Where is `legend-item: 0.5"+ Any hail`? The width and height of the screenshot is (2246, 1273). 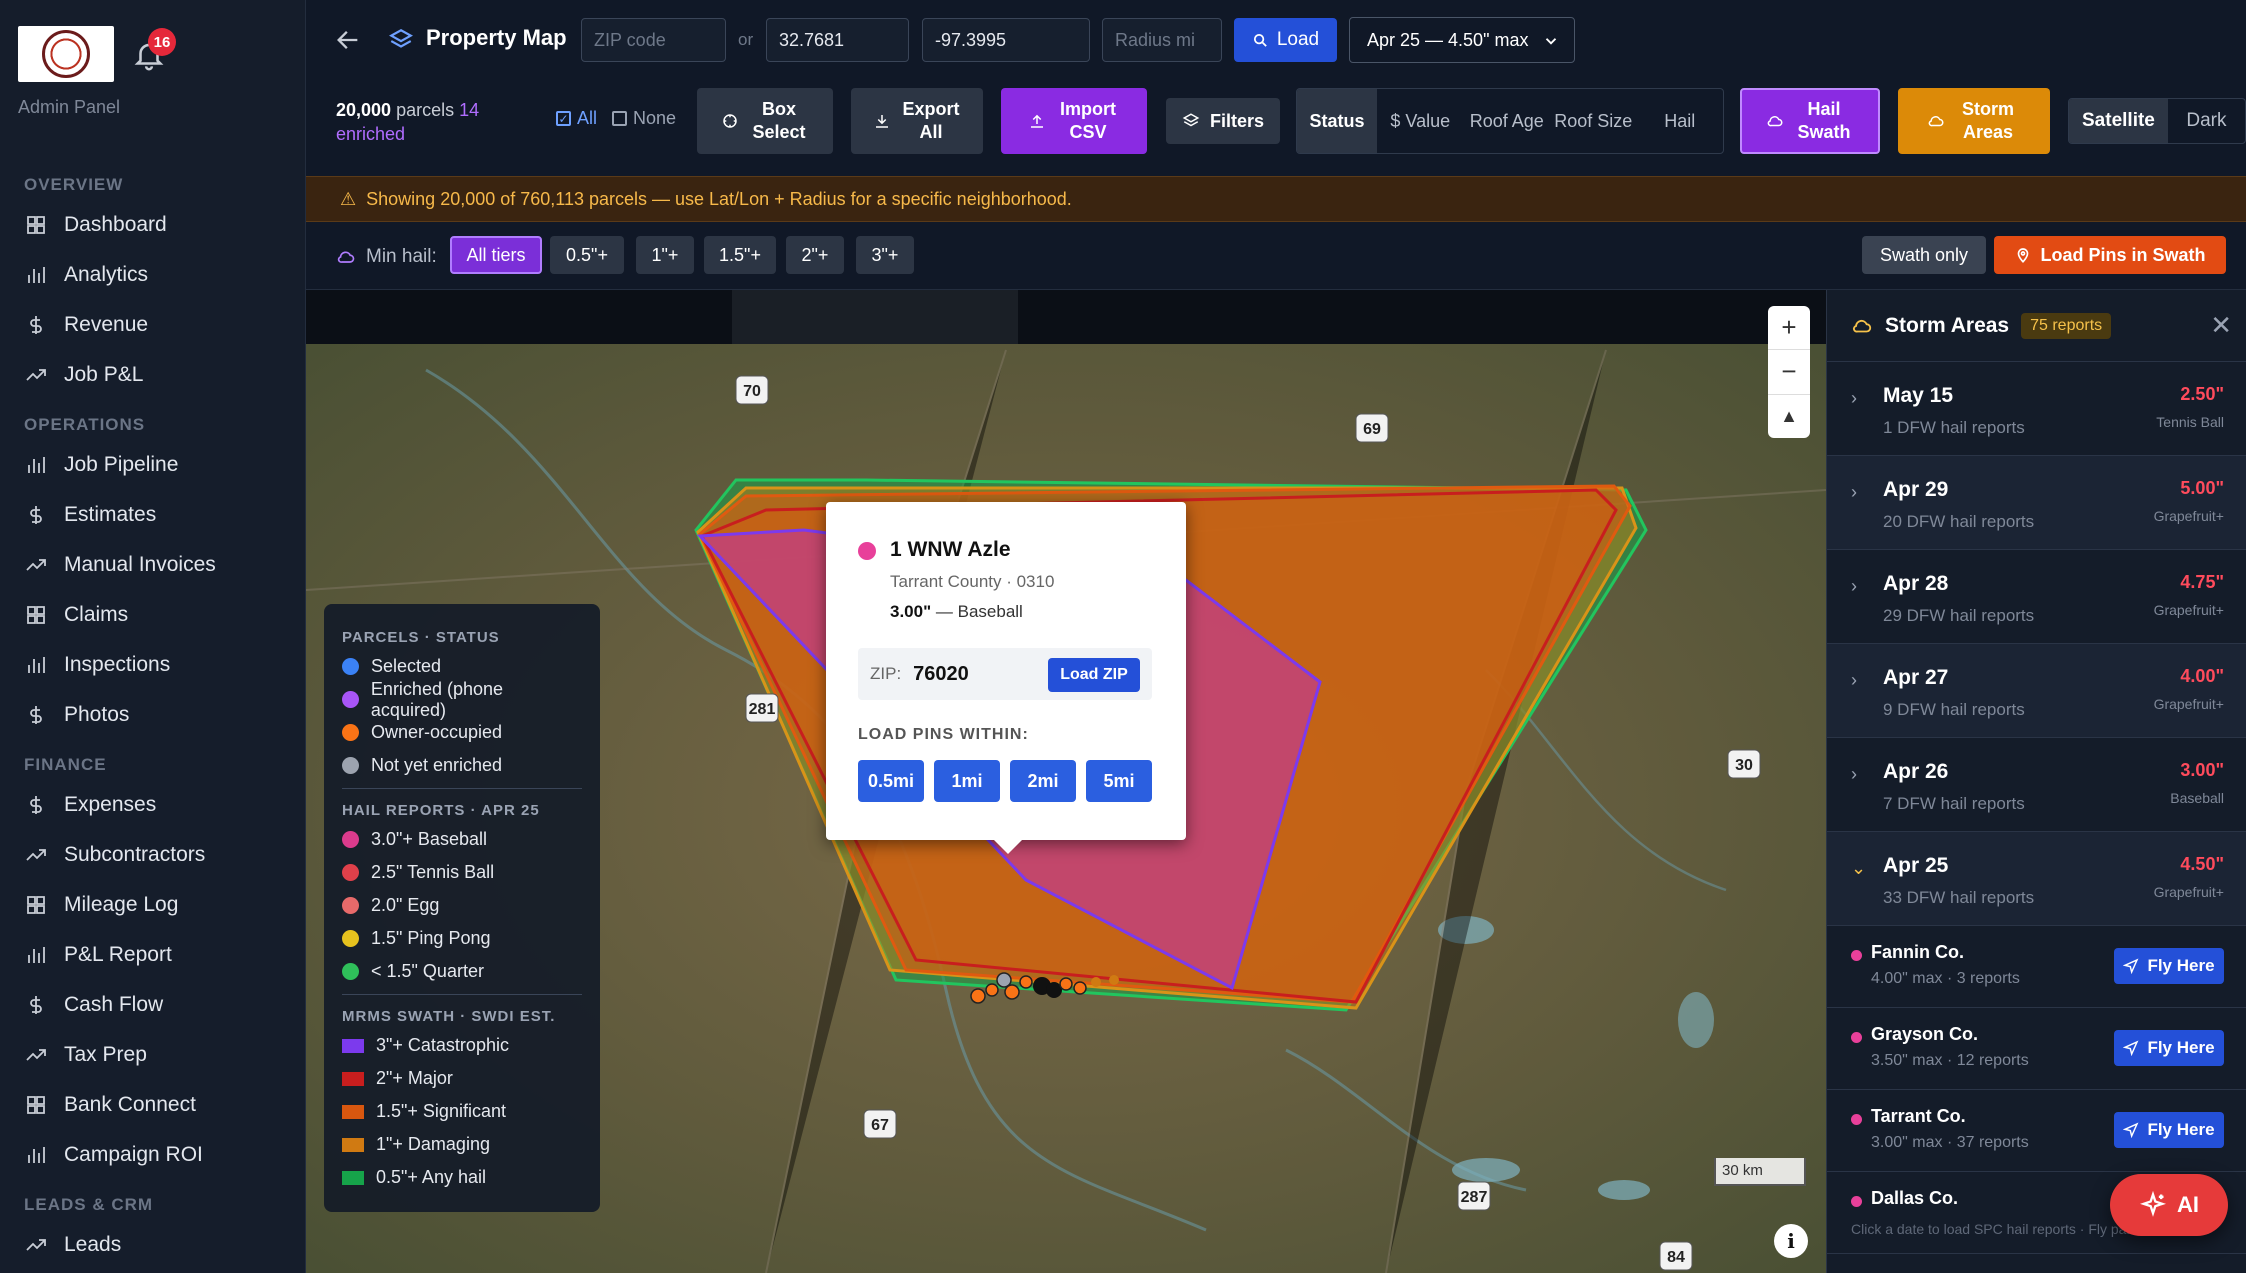 legend-item: 0.5"+ Any hail is located at coordinates (462, 1177).